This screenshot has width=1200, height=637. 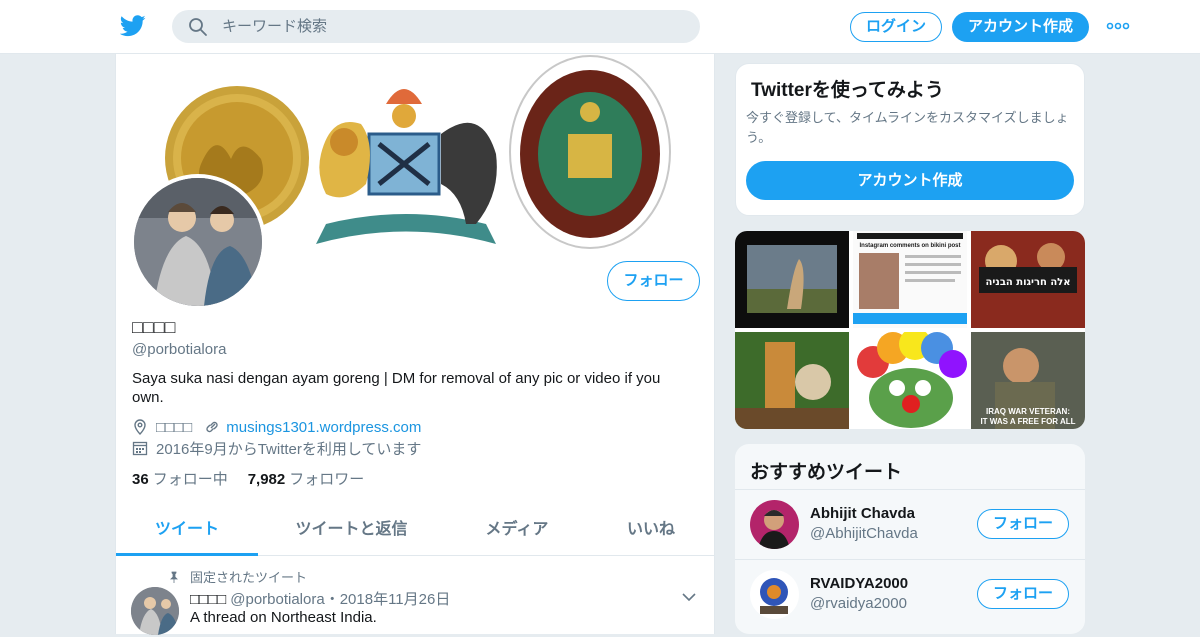 I want to click on signup-button: アカウント作成, so click(x=1020, y=27).